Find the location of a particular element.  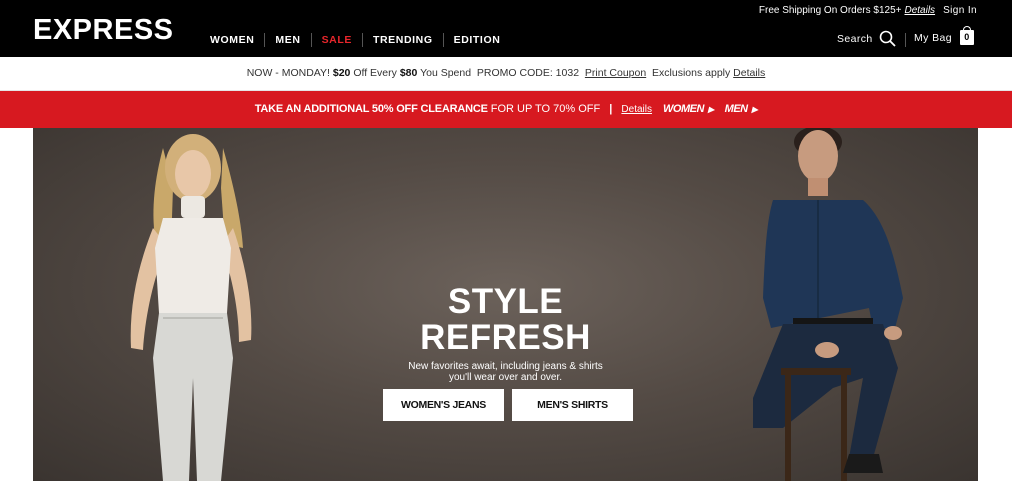

promo-lead: NOW - MONDAY! is located at coordinates (288, 73).